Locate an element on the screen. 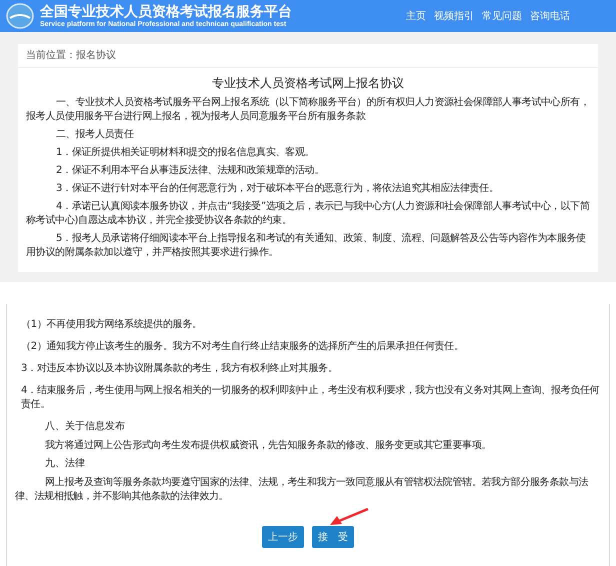 The width and height of the screenshot is (616, 566). agreement-item: 3．对违反本协议以及本协议附属条款的考生，我方有权利终止对其服务。 is located at coordinates (179, 369).